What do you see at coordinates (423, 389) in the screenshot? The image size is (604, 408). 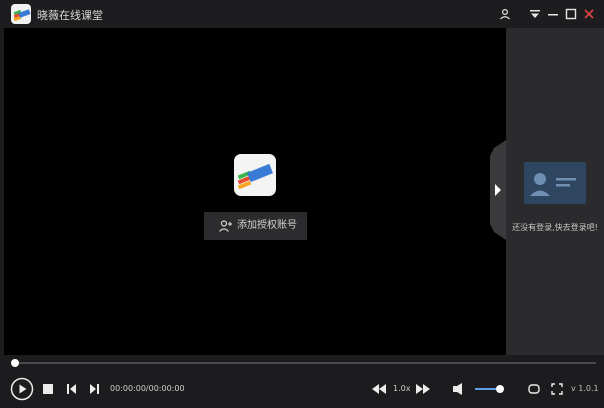 I see `fast-forward-icon` at bounding box center [423, 389].